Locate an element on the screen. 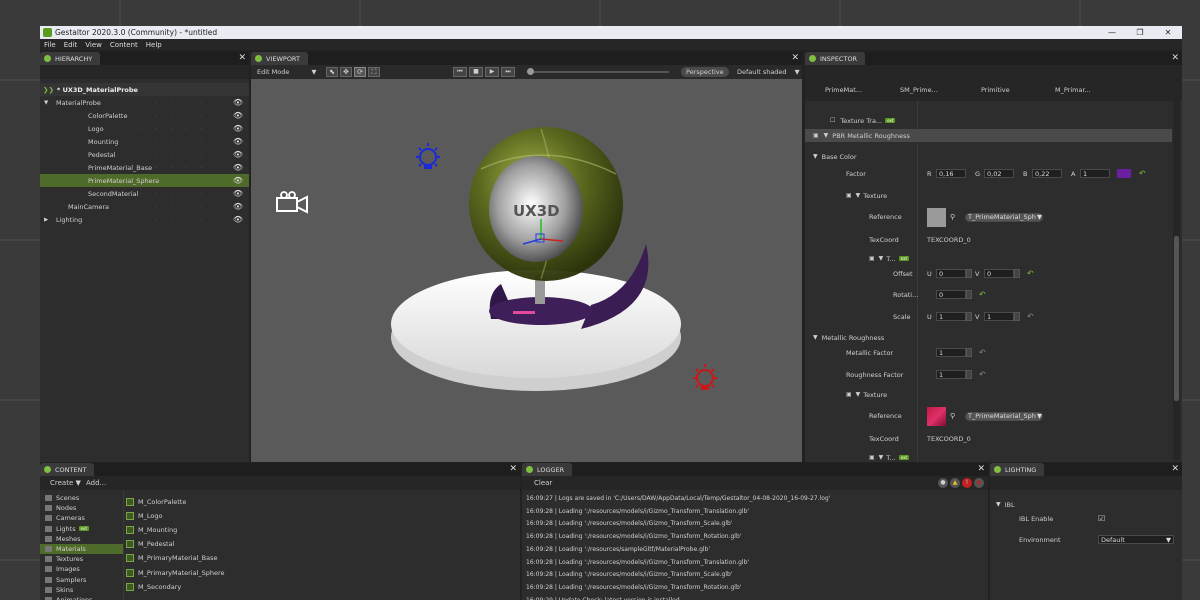 The height and width of the screenshot is (600, 1200). scale-v-spinner is located at coordinates (1017, 316).